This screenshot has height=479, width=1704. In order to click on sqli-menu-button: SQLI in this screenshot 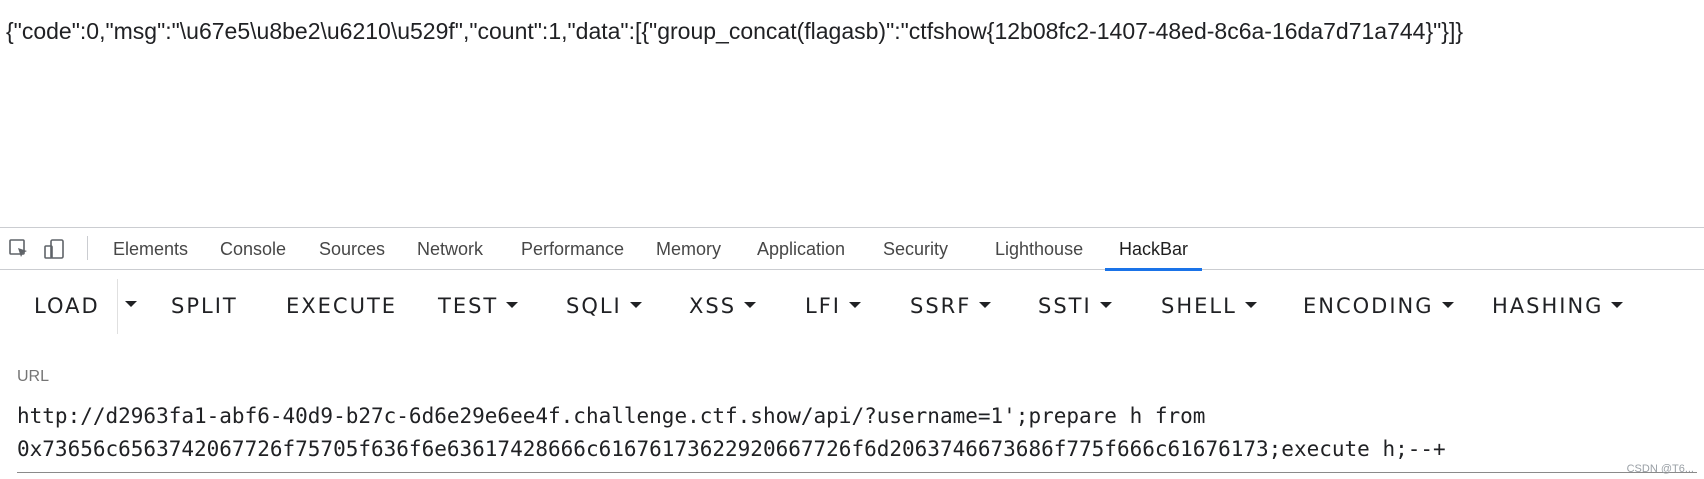, I will do `click(604, 306)`.